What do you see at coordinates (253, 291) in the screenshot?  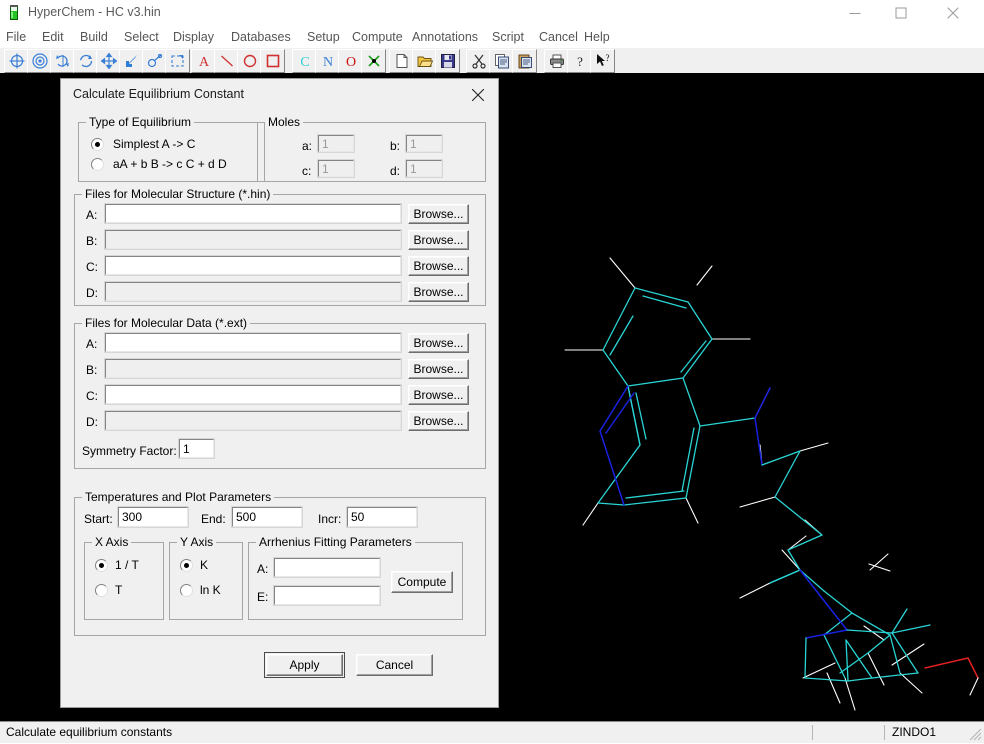 I see `structure-d-input` at bounding box center [253, 291].